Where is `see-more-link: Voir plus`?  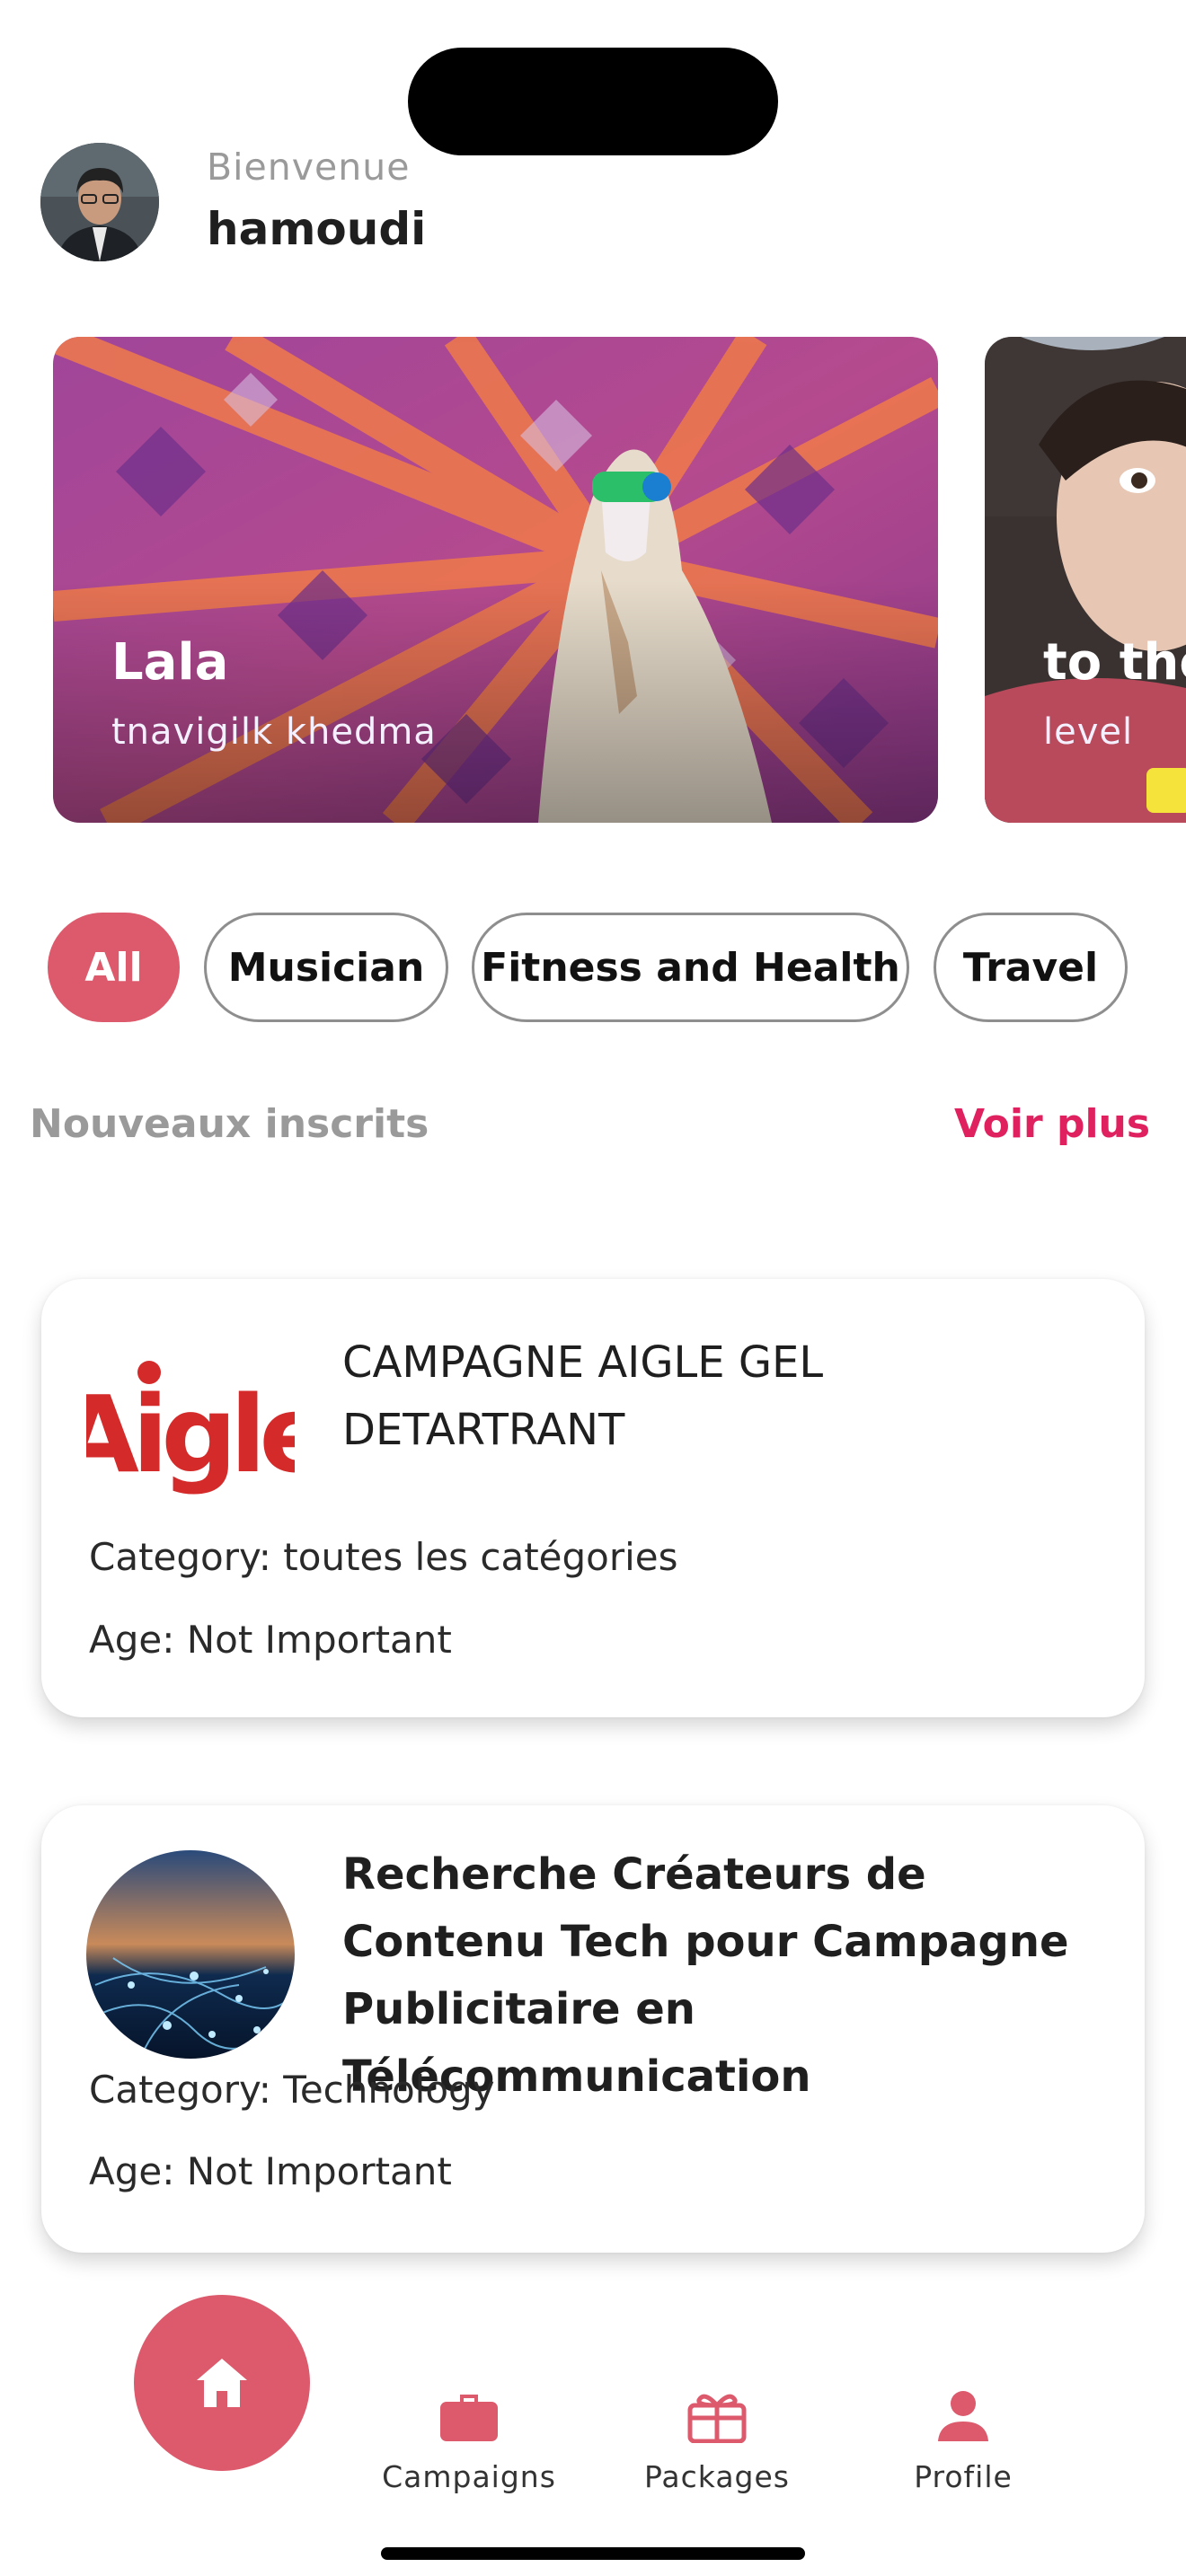
see-more-link: Voir plus is located at coordinates (1052, 1124).